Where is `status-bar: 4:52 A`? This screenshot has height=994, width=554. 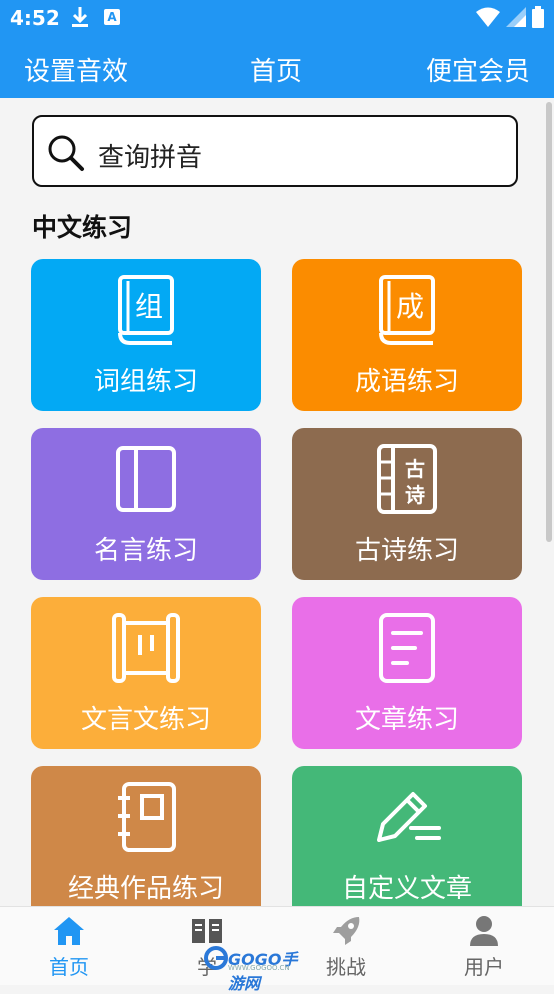
status-bar: 4:52 A is located at coordinates (277, 19).